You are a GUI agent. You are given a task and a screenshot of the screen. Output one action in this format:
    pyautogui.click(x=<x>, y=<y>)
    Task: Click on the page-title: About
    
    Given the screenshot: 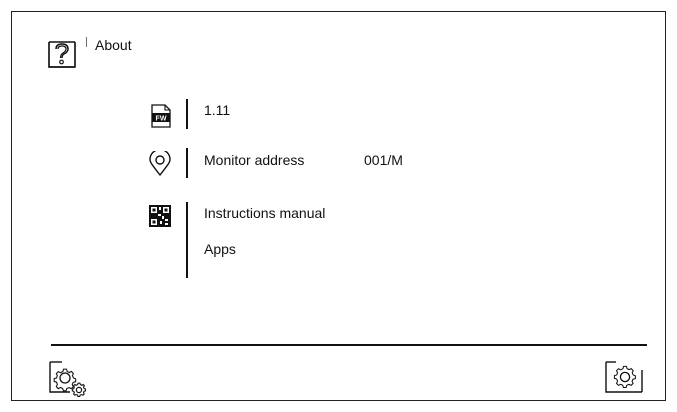 What is the action you would take?
    pyautogui.click(x=113, y=45)
    